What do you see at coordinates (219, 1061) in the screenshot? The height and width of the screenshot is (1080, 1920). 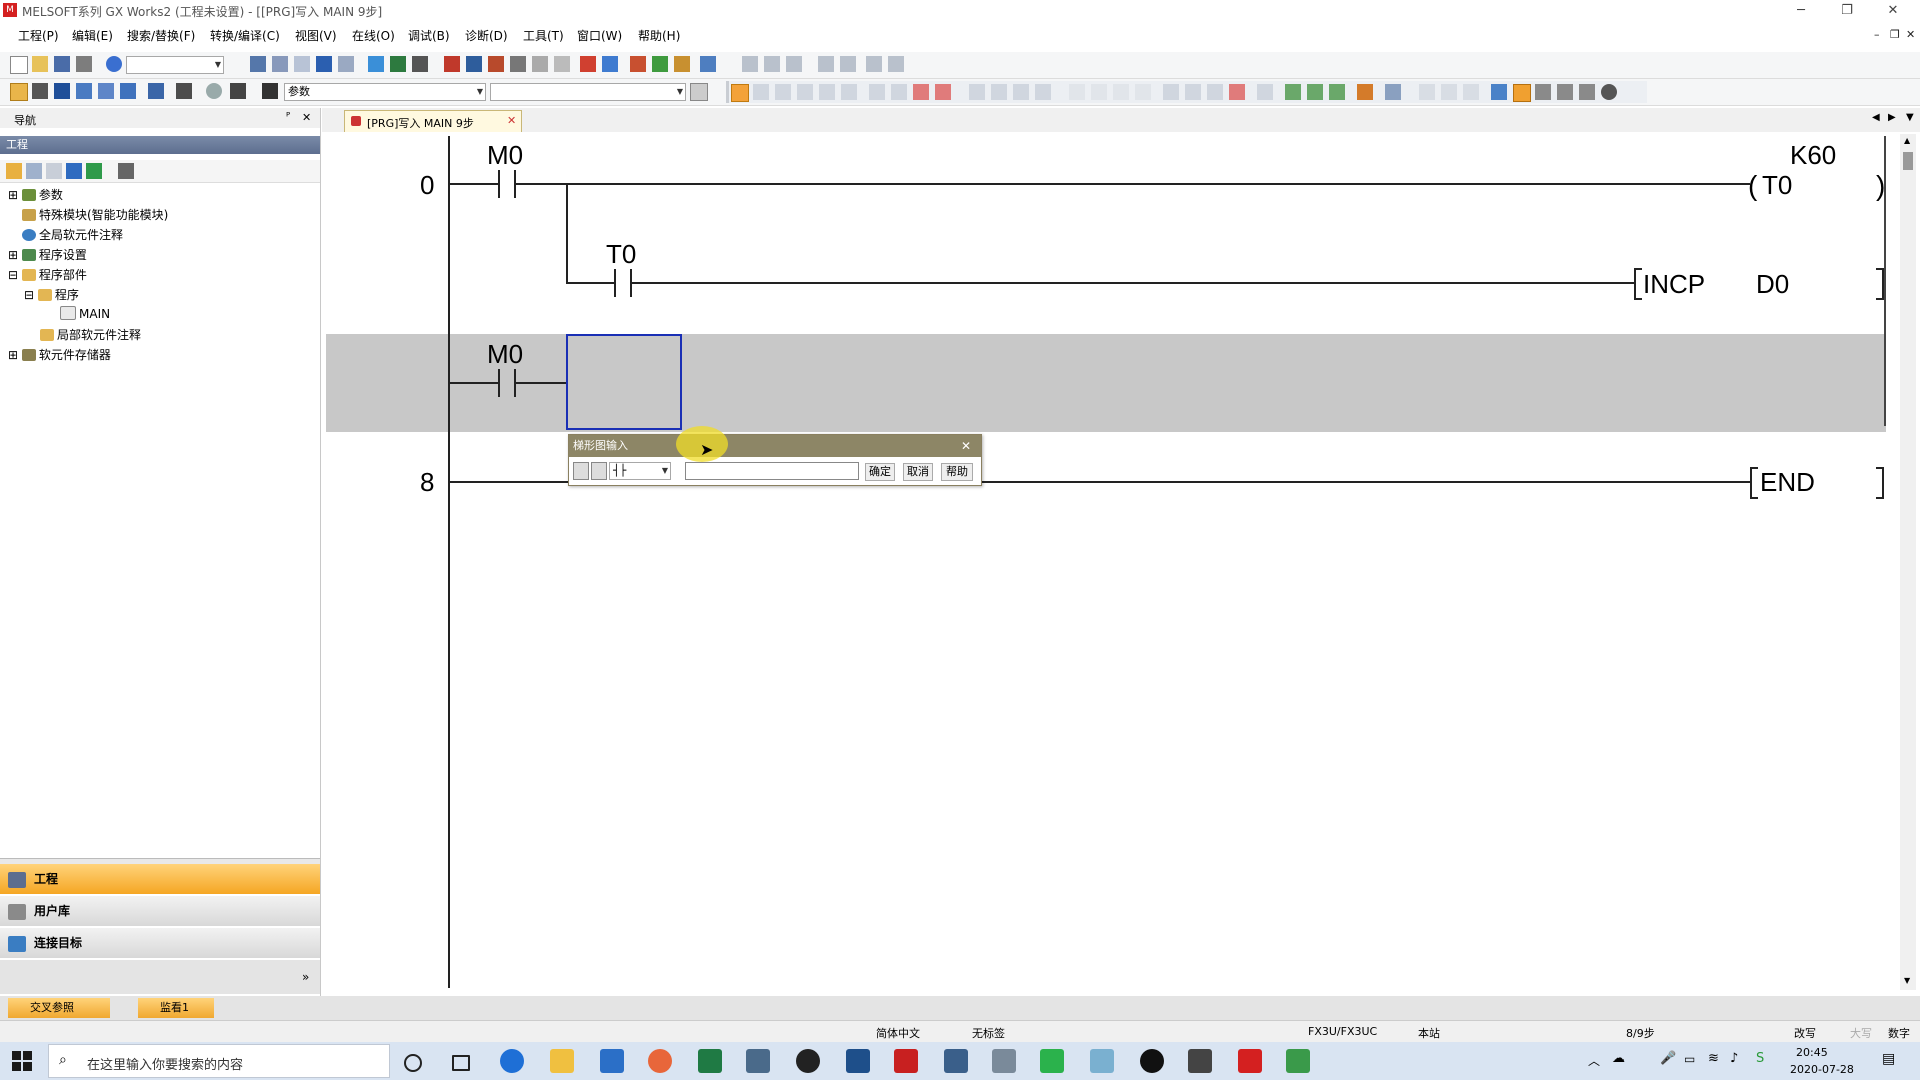 I see `taskbar-search-box: ⌕ 在这里输入你要搜索的内容` at bounding box center [219, 1061].